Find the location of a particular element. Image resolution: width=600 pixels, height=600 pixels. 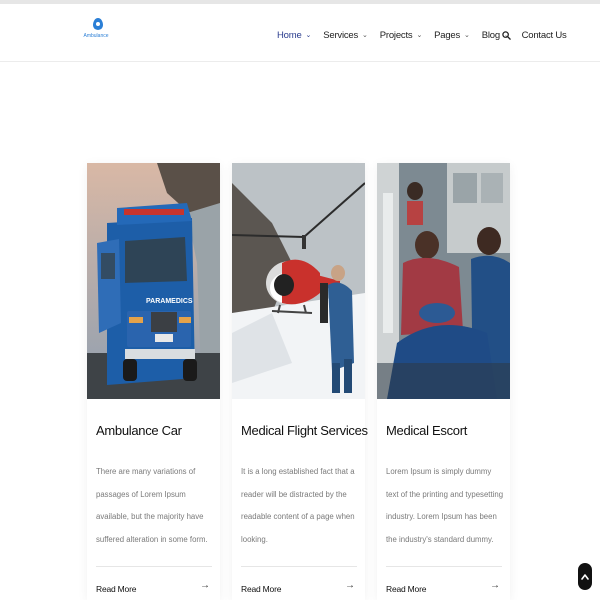

logo: Ambulance is located at coordinates (96, 28).